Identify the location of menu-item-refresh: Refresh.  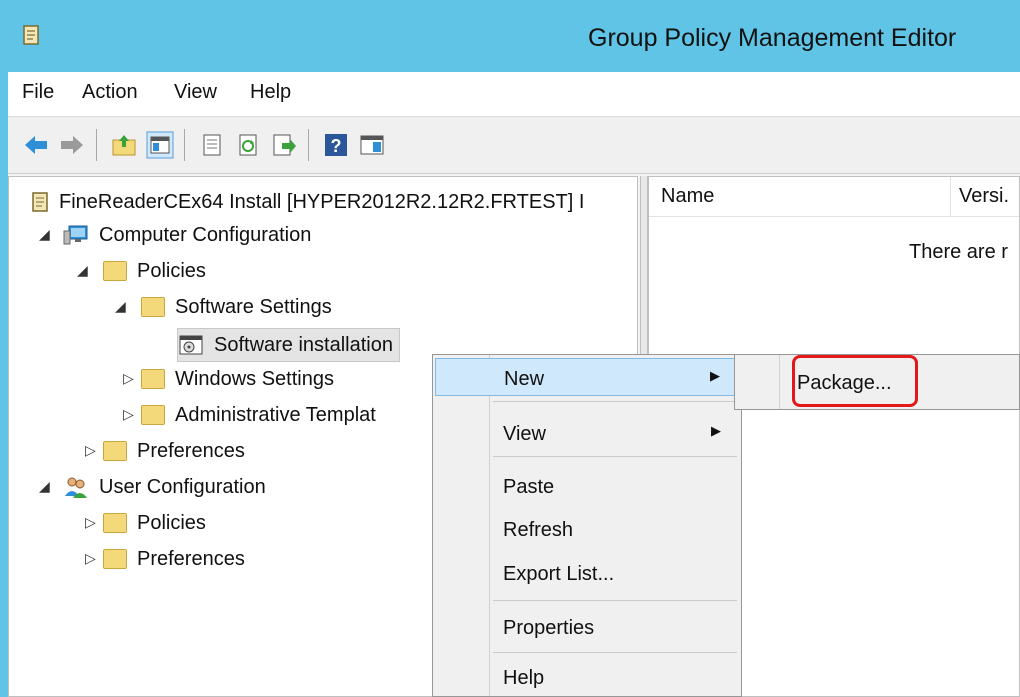
(587, 529).